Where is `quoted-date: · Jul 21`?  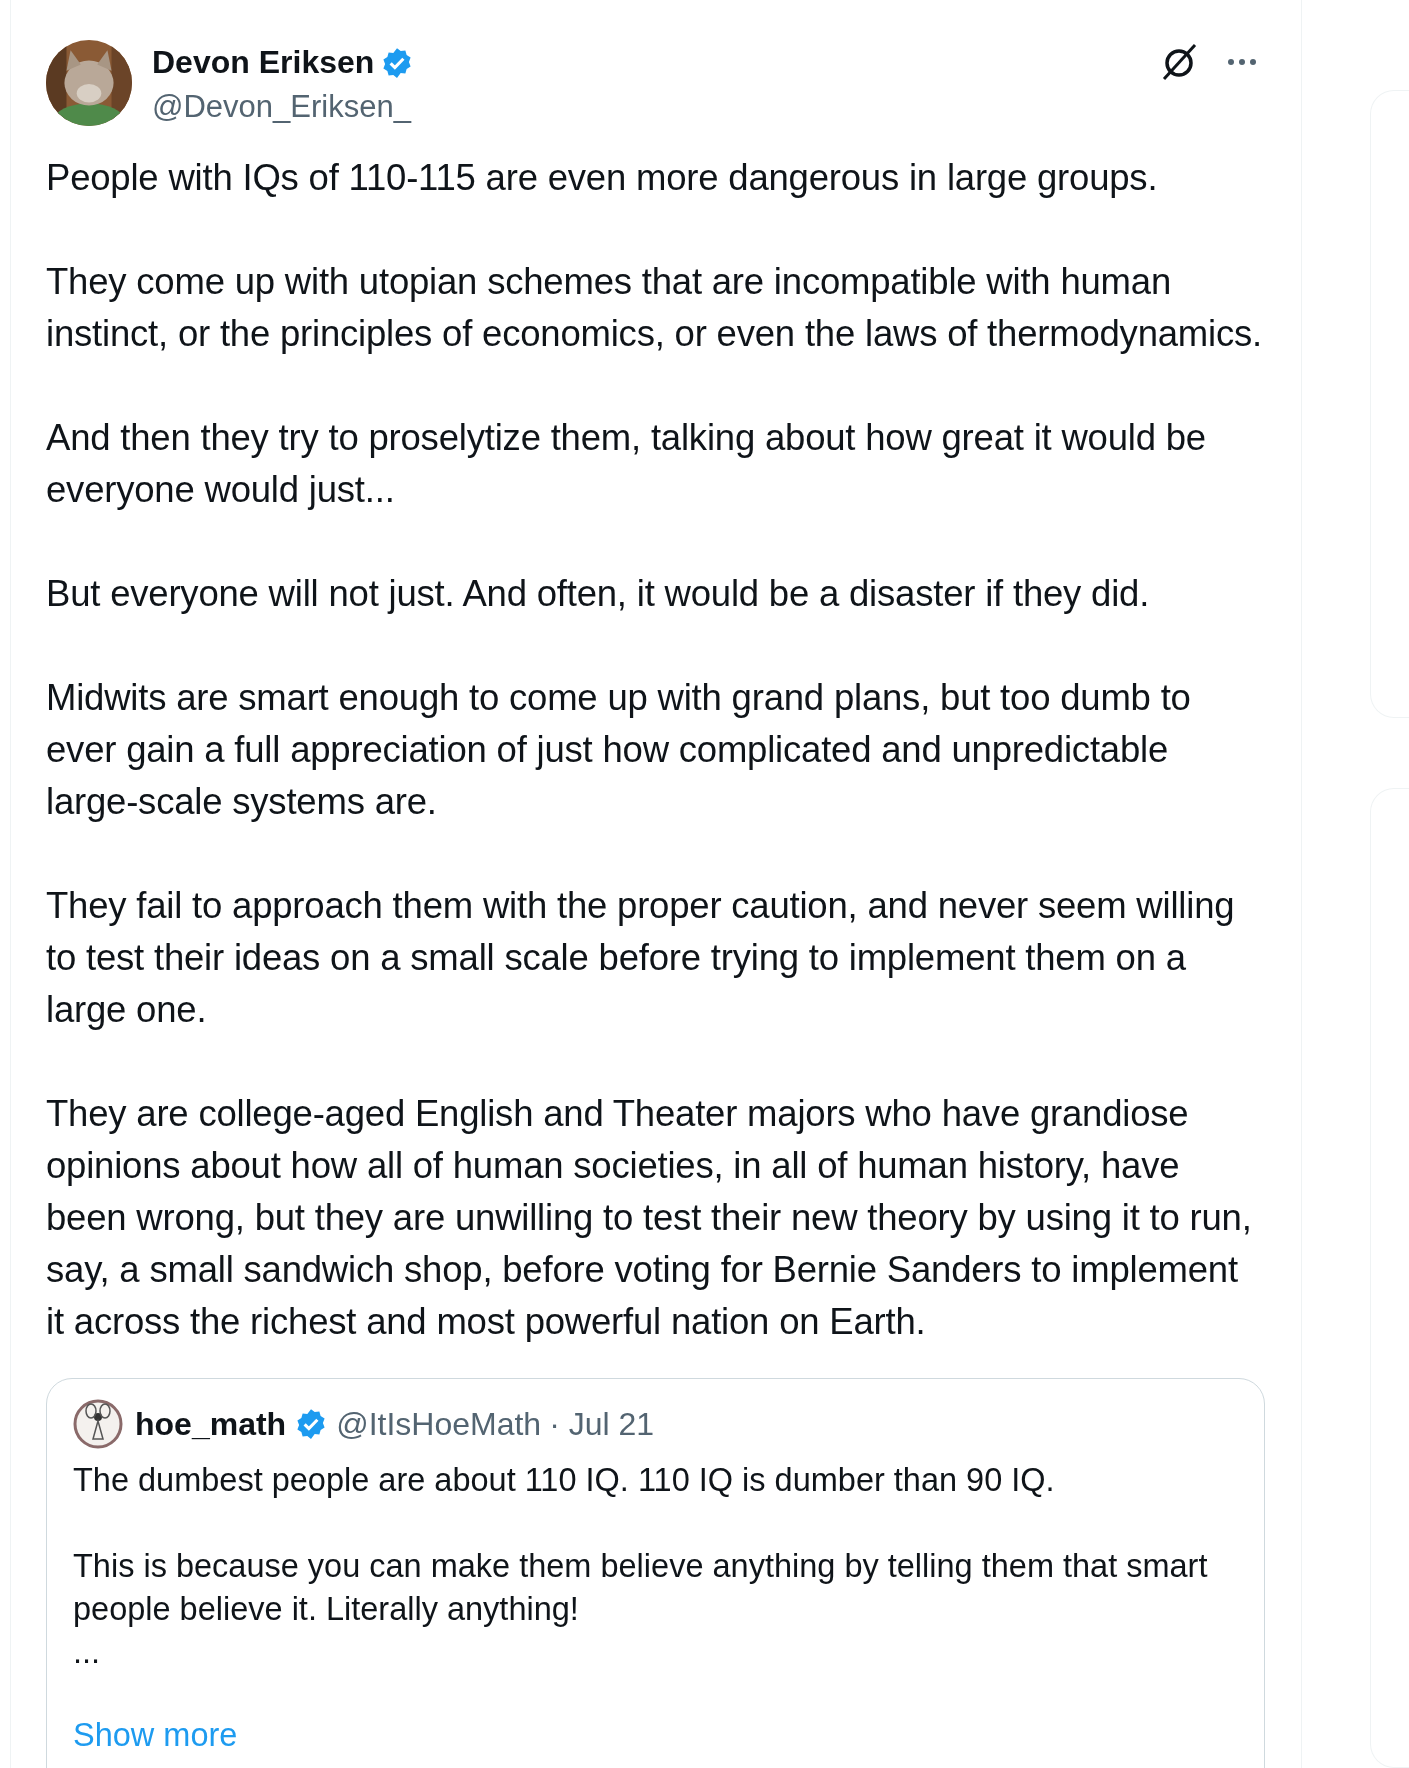 quoted-date: · Jul 21 is located at coordinates (602, 1424).